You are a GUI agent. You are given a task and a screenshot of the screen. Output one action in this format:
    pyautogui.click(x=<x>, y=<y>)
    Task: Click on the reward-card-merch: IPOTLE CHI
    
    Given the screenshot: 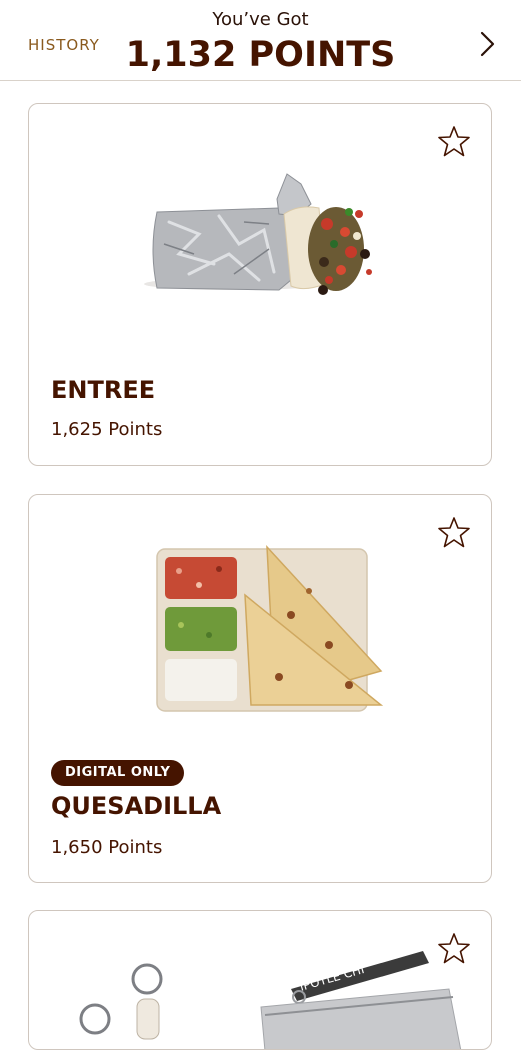 What is the action you would take?
    pyautogui.click(x=260, y=980)
    